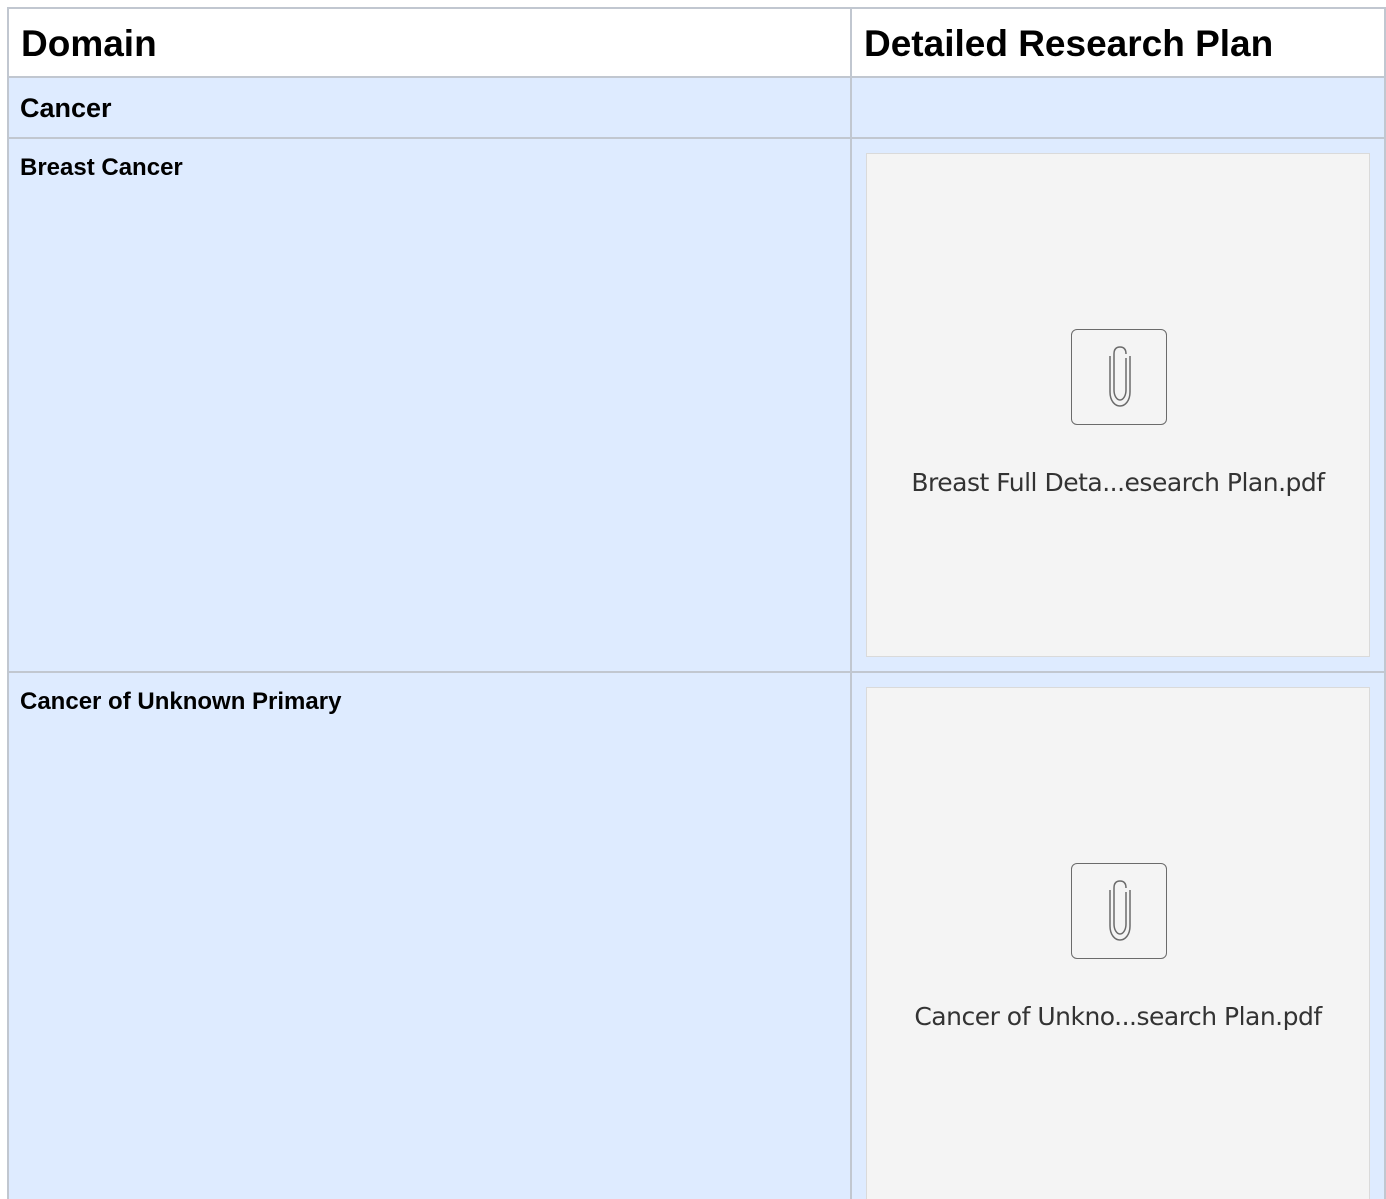  What do you see at coordinates (1118, 1016) in the screenshot?
I see `attachment-file-name: Cancer of Unkno...search Plan.pdf` at bounding box center [1118, 1016].